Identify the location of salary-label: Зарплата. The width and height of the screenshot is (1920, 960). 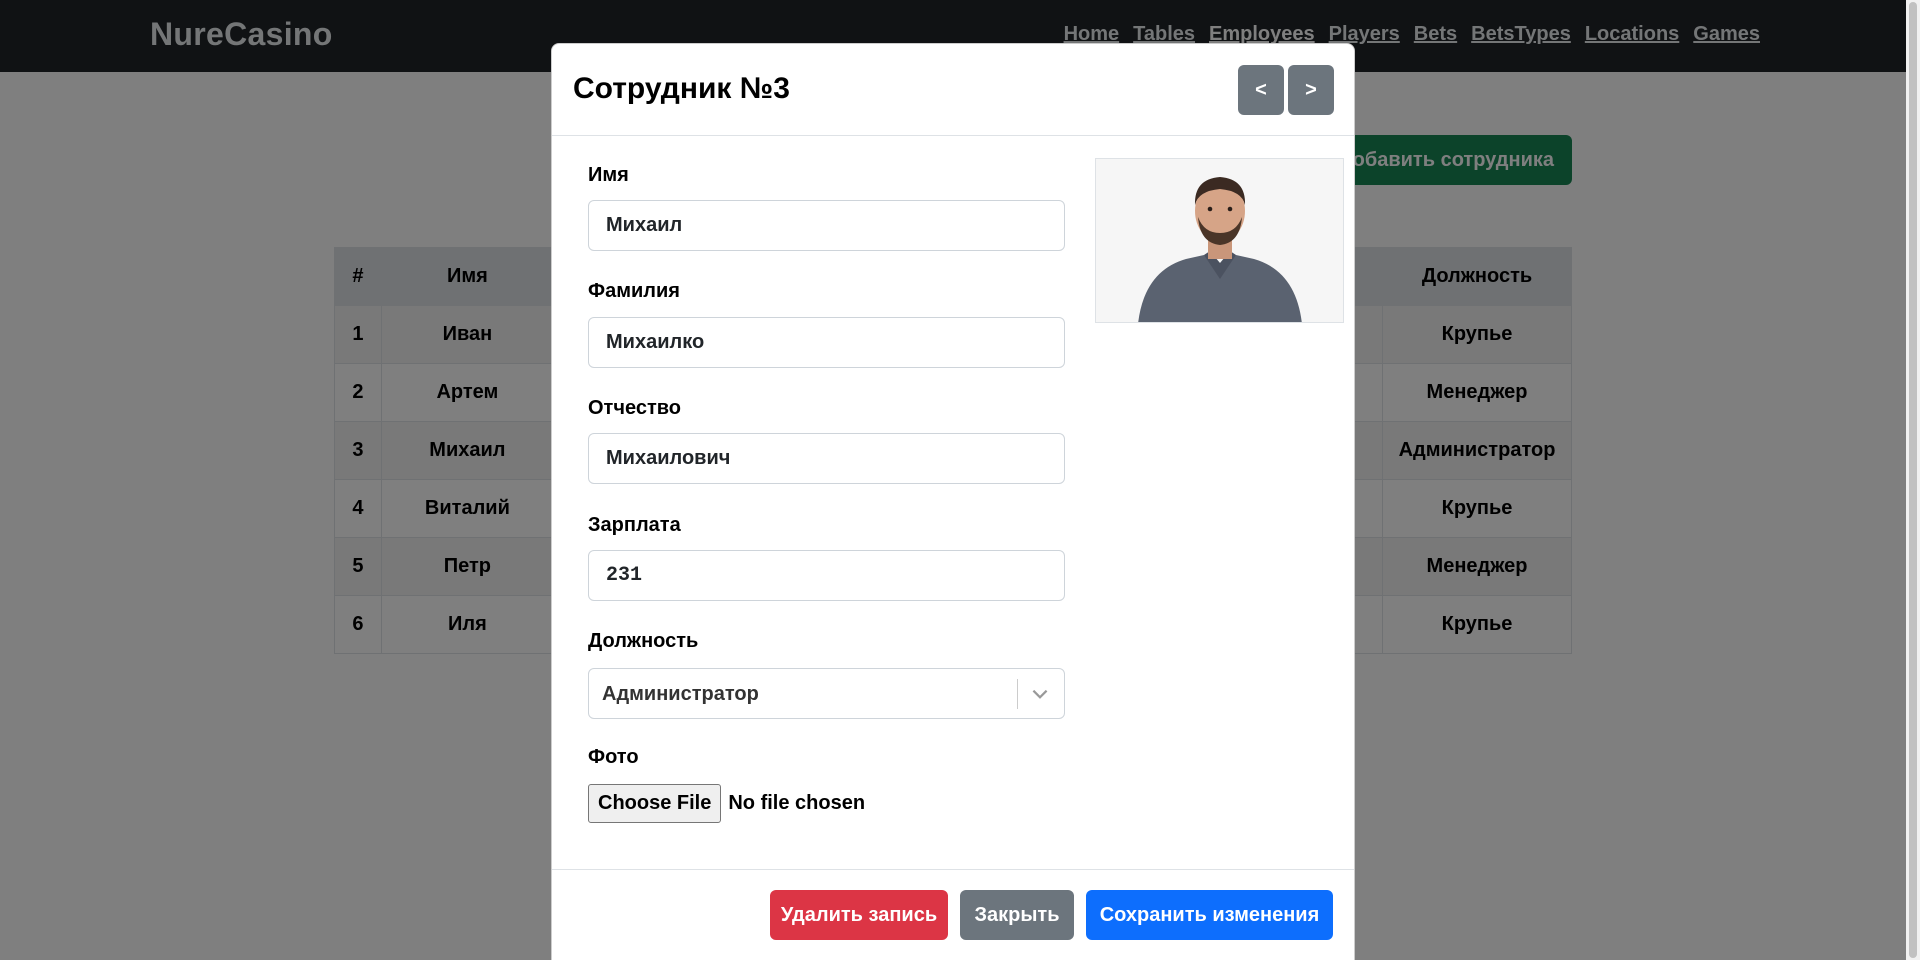
(634, 525).